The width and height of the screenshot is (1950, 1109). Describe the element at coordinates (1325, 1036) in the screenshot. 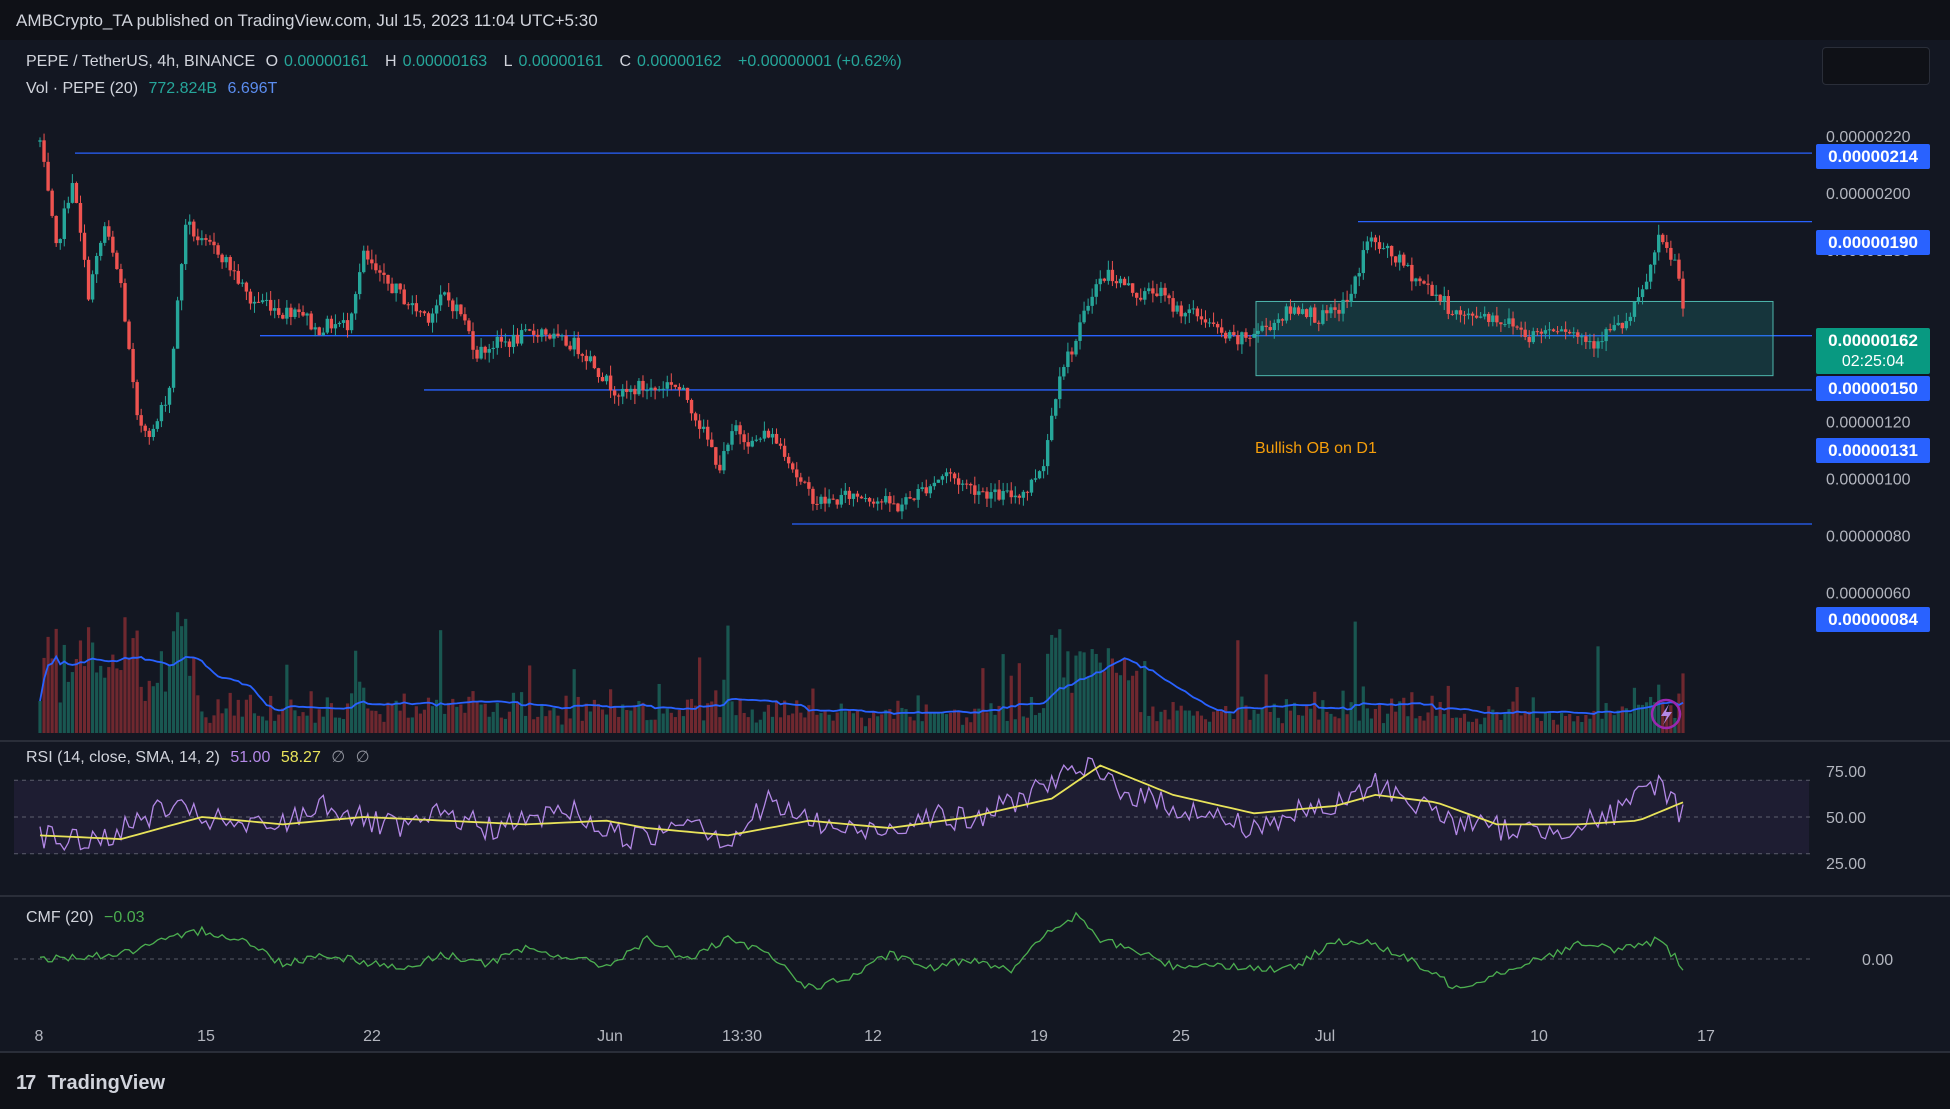

I see `time-tick-label: Jul` at that location.